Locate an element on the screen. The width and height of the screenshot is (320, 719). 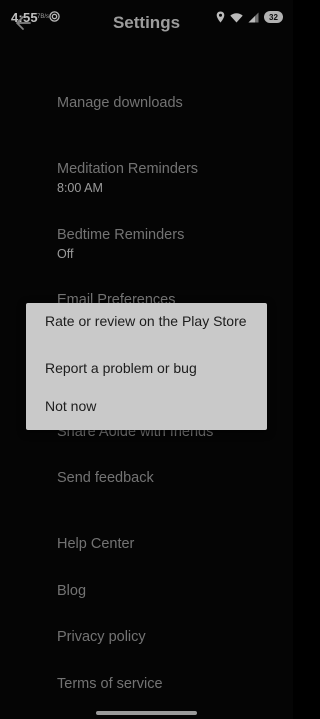
report-problem-option: Report a problem or bug is located at coordinates (147, 368).